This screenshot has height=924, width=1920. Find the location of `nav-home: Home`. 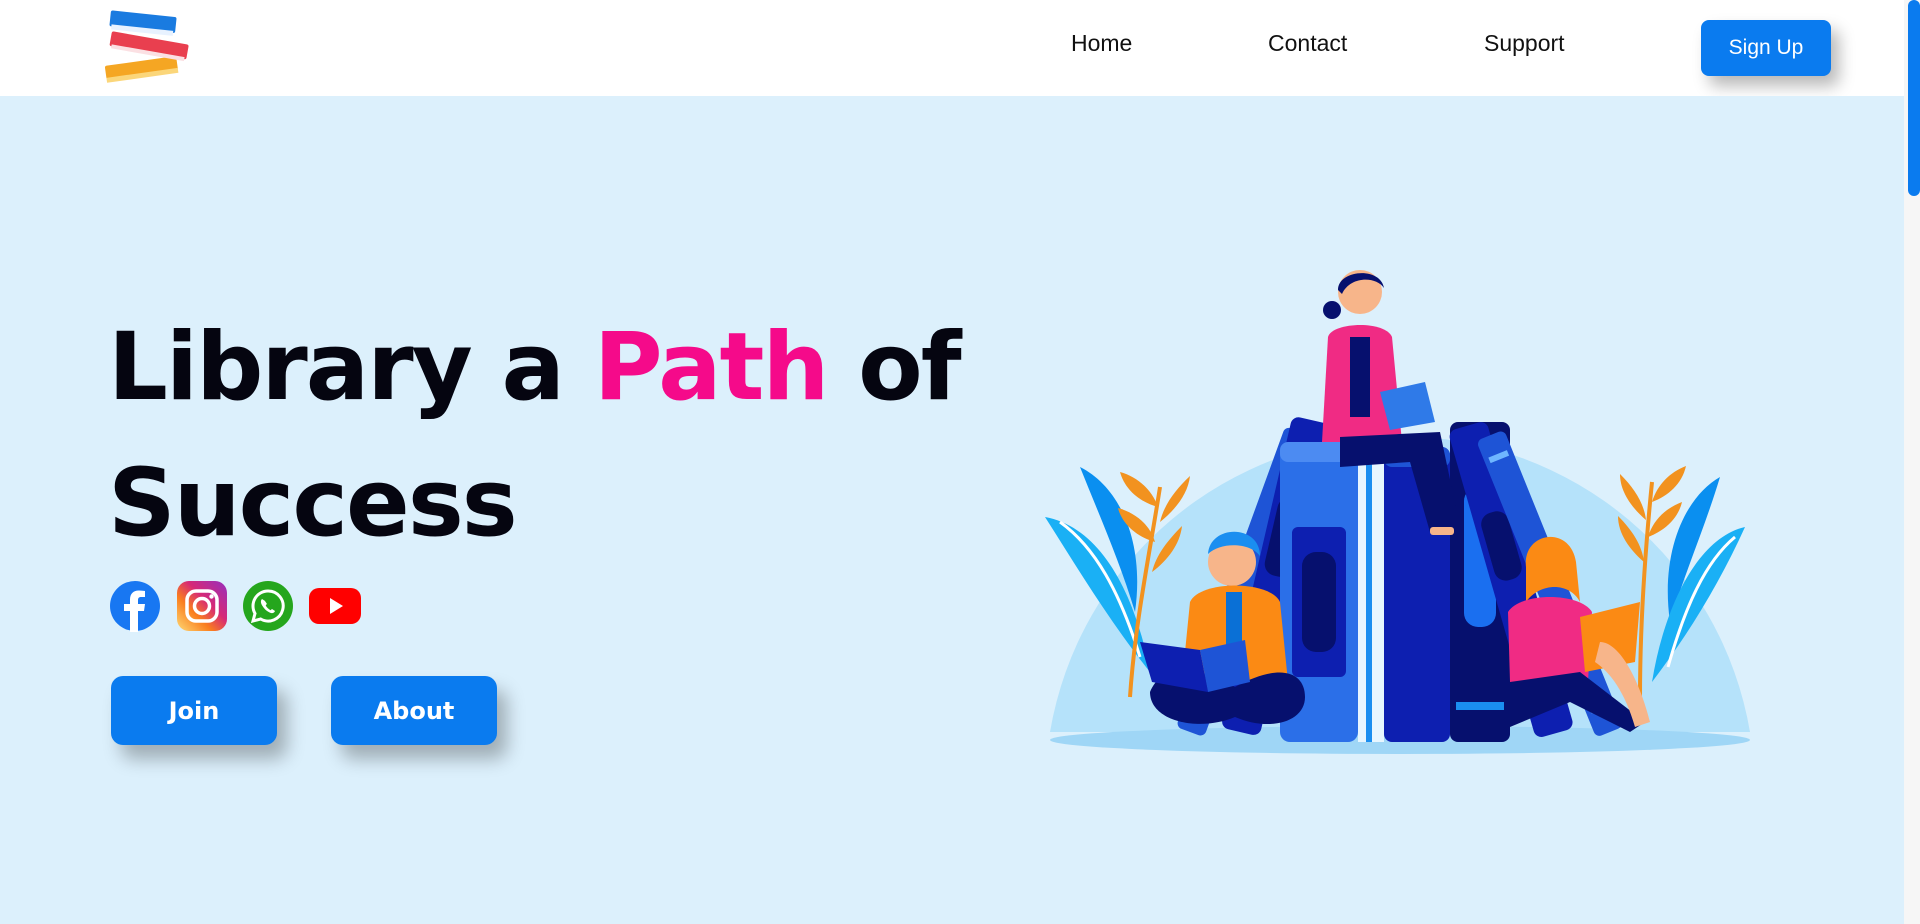

nav-home: Home is located at coordinates (1101, 43).